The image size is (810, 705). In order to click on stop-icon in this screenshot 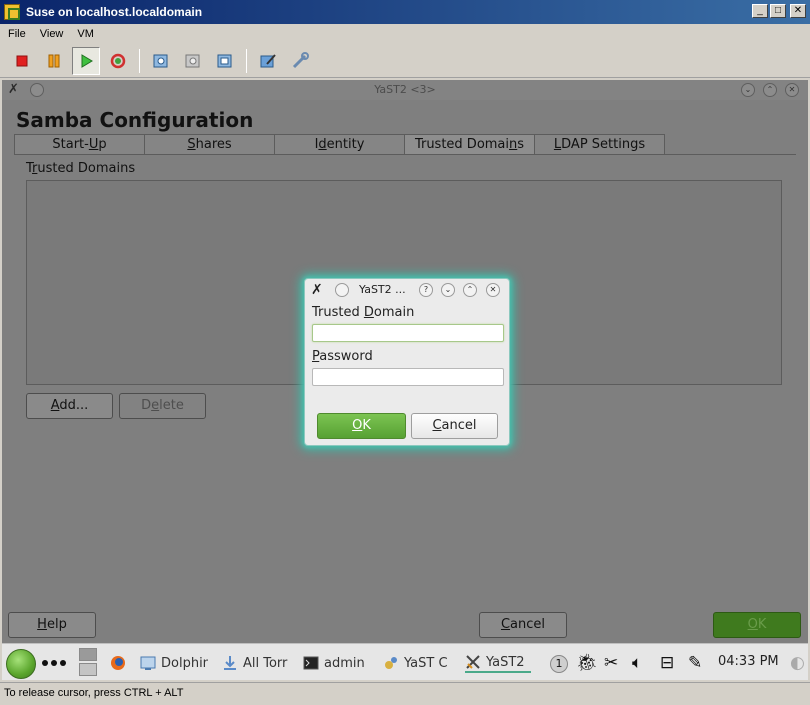, I will do `click(22, 60)`.